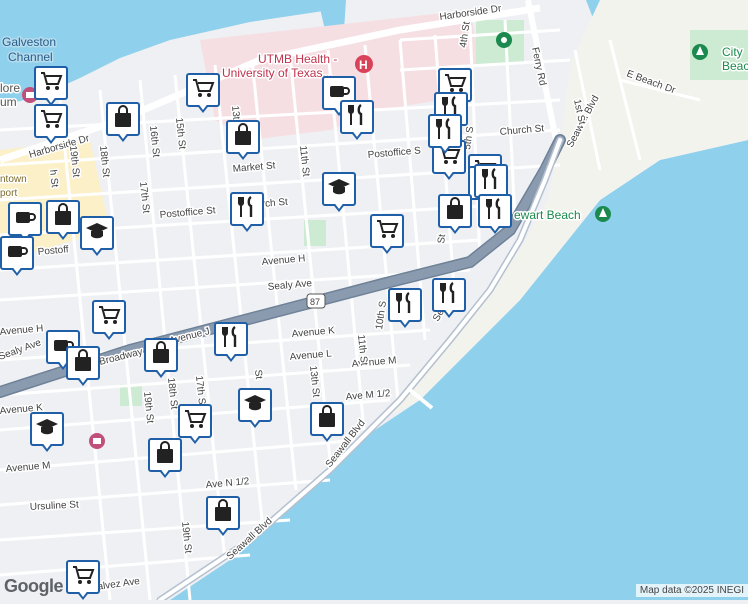 This screenshot has height=604, width=748. What do you see at coordinates (504, 40) in the screenshot?
I see `park-pin-icon` at bounding box center [504, 40].